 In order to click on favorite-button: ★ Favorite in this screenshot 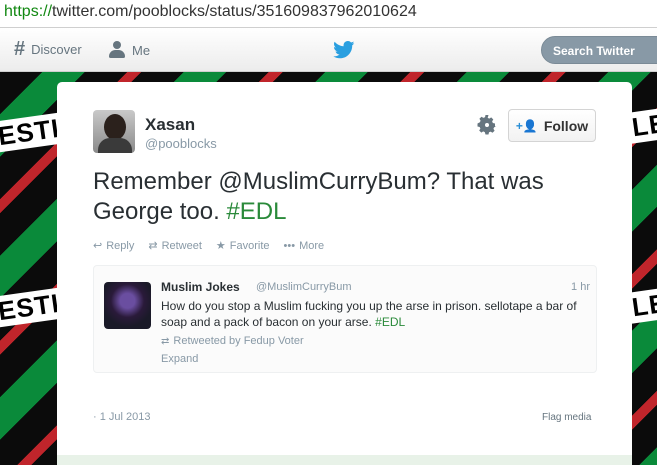, I will do `click(242, 246)`.